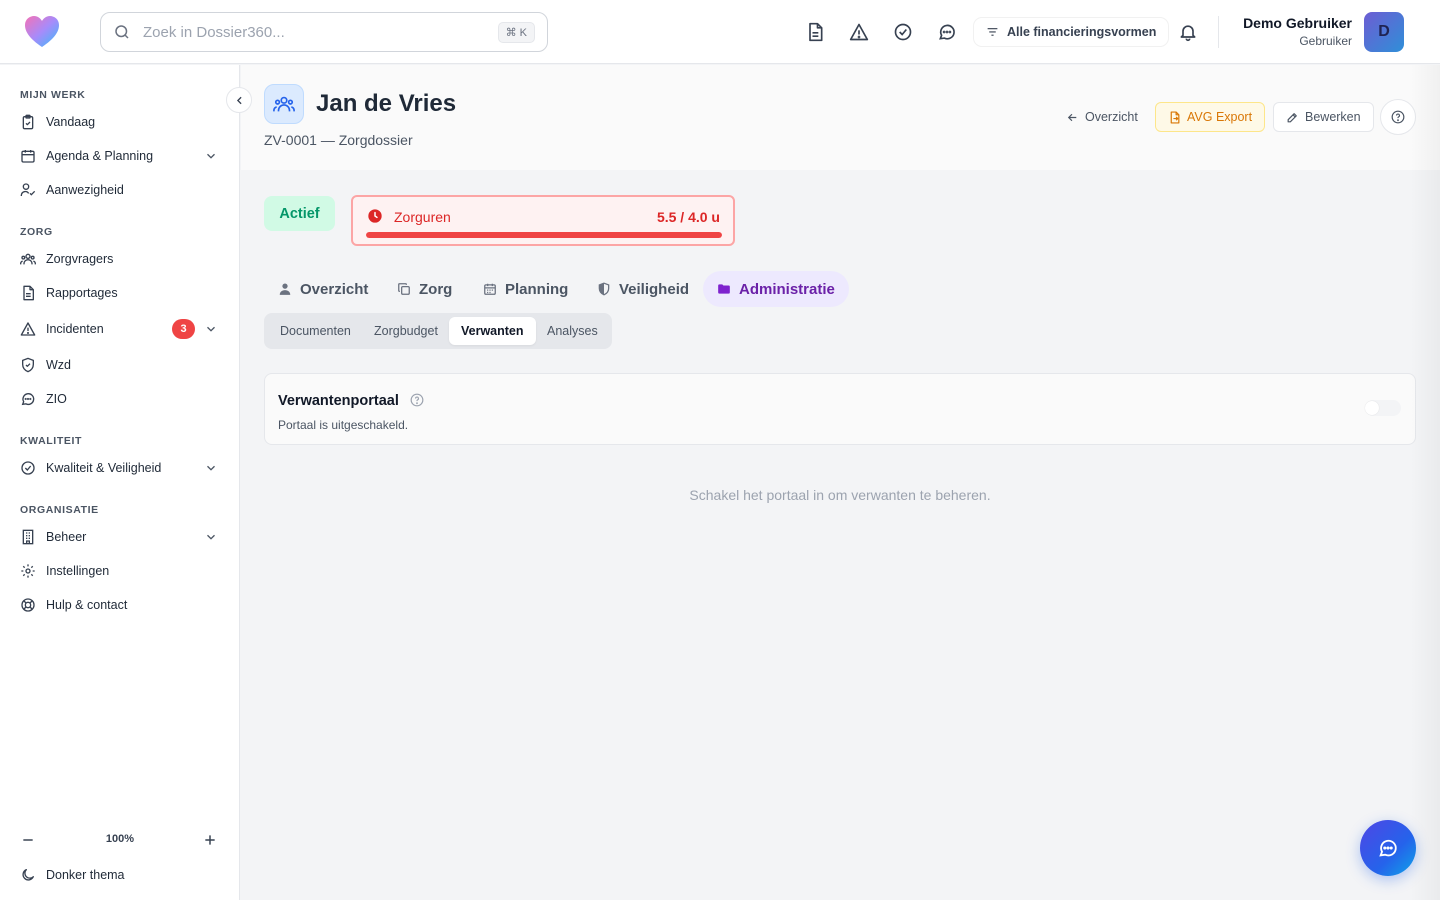 Image resolution: width=1440 pixels, height=900 pixels. What do you see at coordinates (100, 156) in the screenshot?
I see `sidebar-item-label: Agenda & Planning` at bounding box center [100, 156].